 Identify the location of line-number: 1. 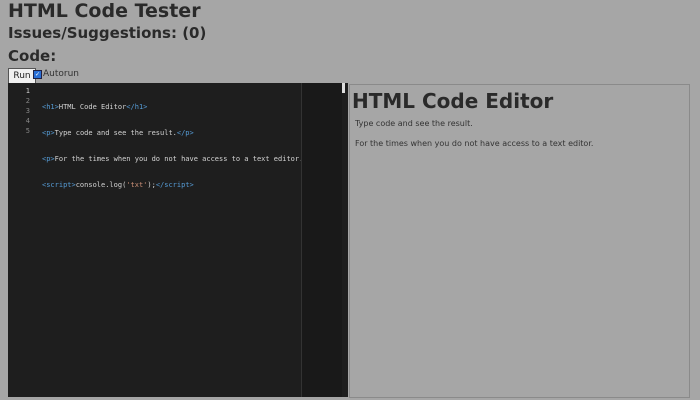
(27, 91).